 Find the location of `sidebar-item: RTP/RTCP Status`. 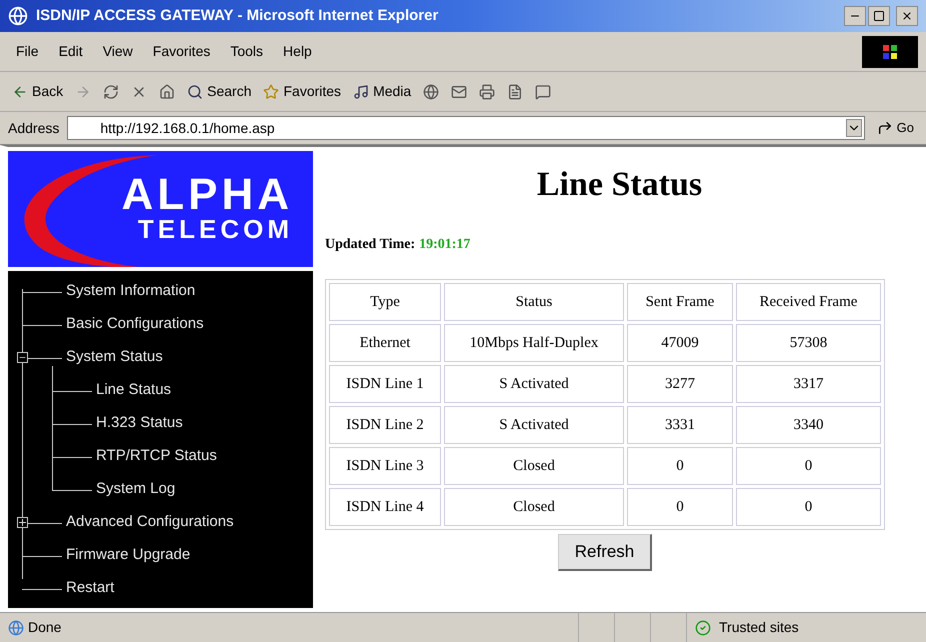

sidebar-item: RTP/RTCP Status is located at coordinates (154, 456).